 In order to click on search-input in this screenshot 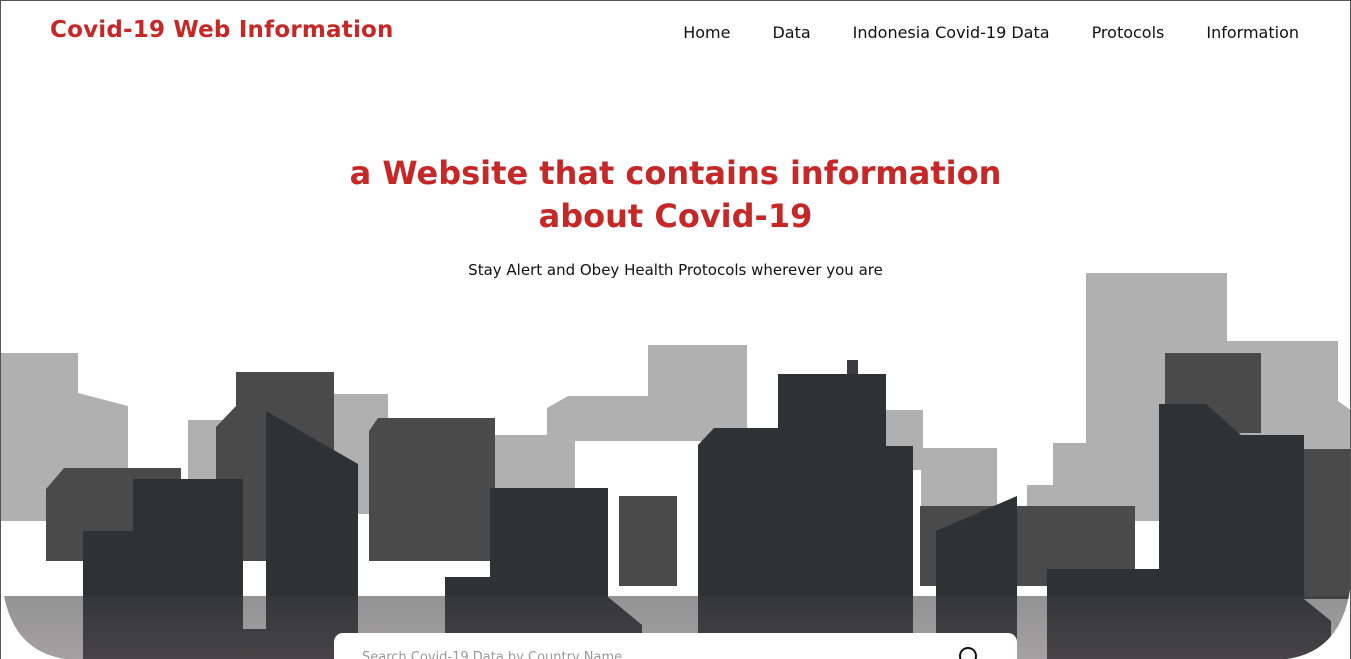, I will do `click(642, 653)`.